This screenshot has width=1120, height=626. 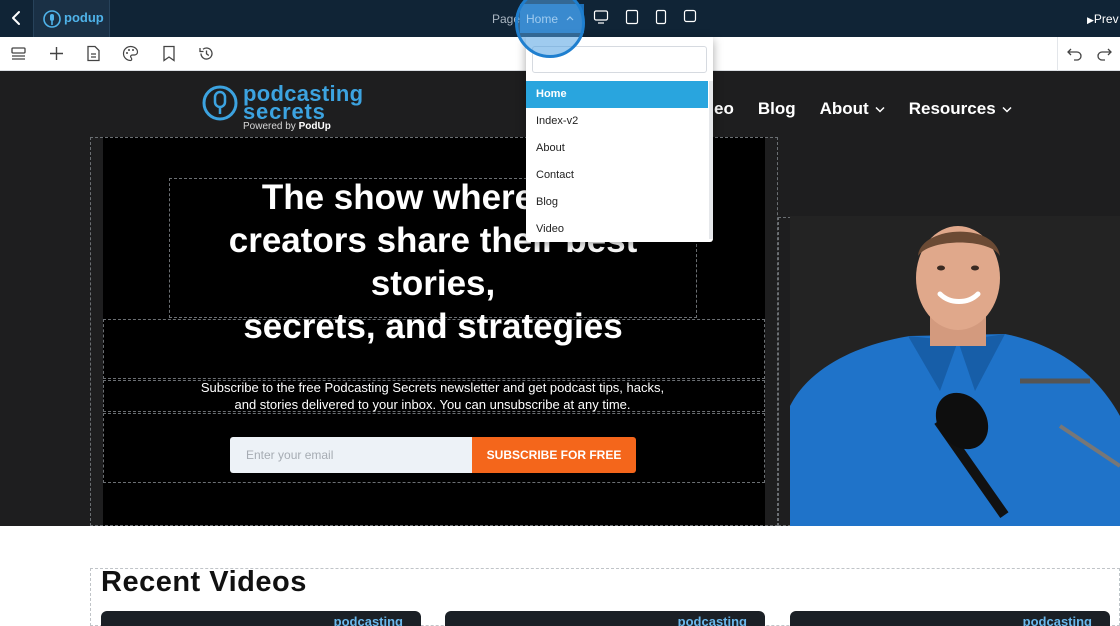 What do you see at coordinates (570, 18) in the screenshot?
I see `chevron-up-icon` at bounding box center [570, 18].